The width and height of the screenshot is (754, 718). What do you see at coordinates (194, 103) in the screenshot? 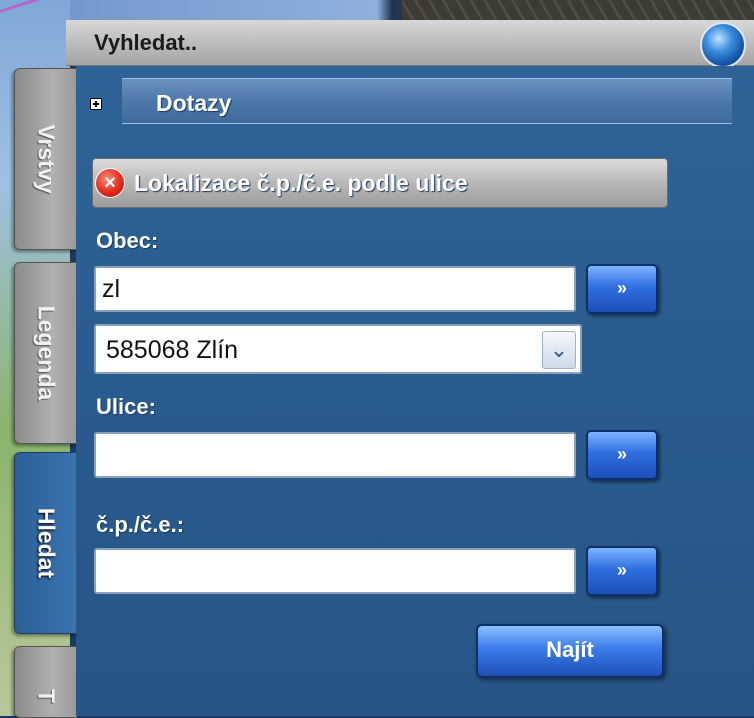
I see `queries-section-label: Dotazy` at bounding box center [194, 103].